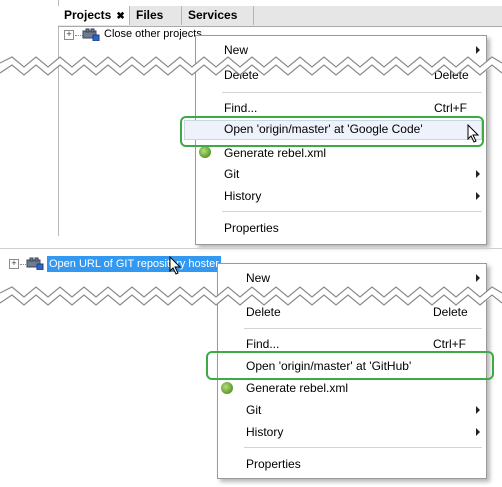 The image size is (502, 487). What do you see at coordinates (280, 16) in the screenshot?
I see `tab-bar: Projects ✖ Files Services` at bounding box center [280, 16].